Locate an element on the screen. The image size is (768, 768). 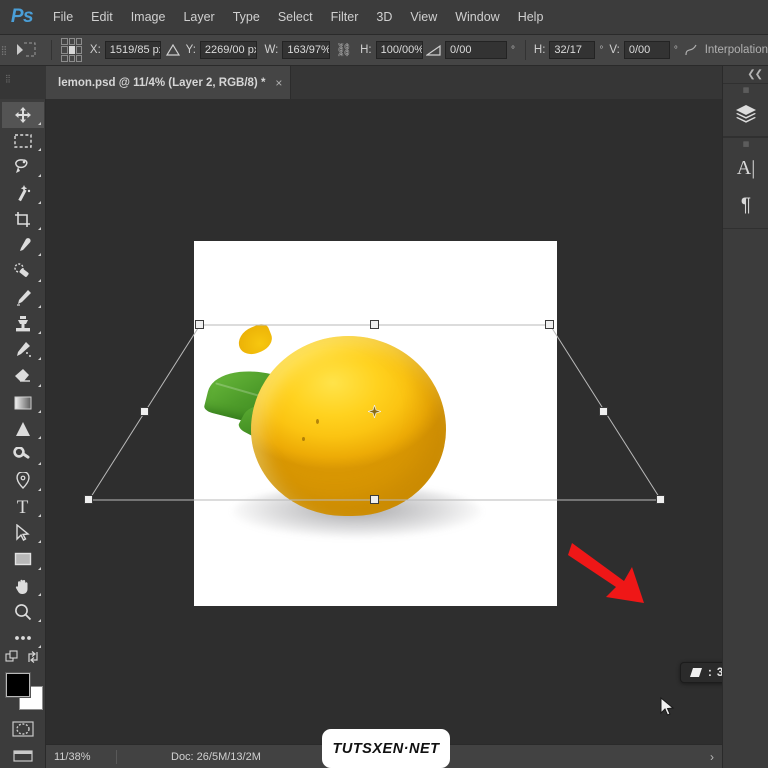
menu-filter: Filter is located at coordinates (345, 17).